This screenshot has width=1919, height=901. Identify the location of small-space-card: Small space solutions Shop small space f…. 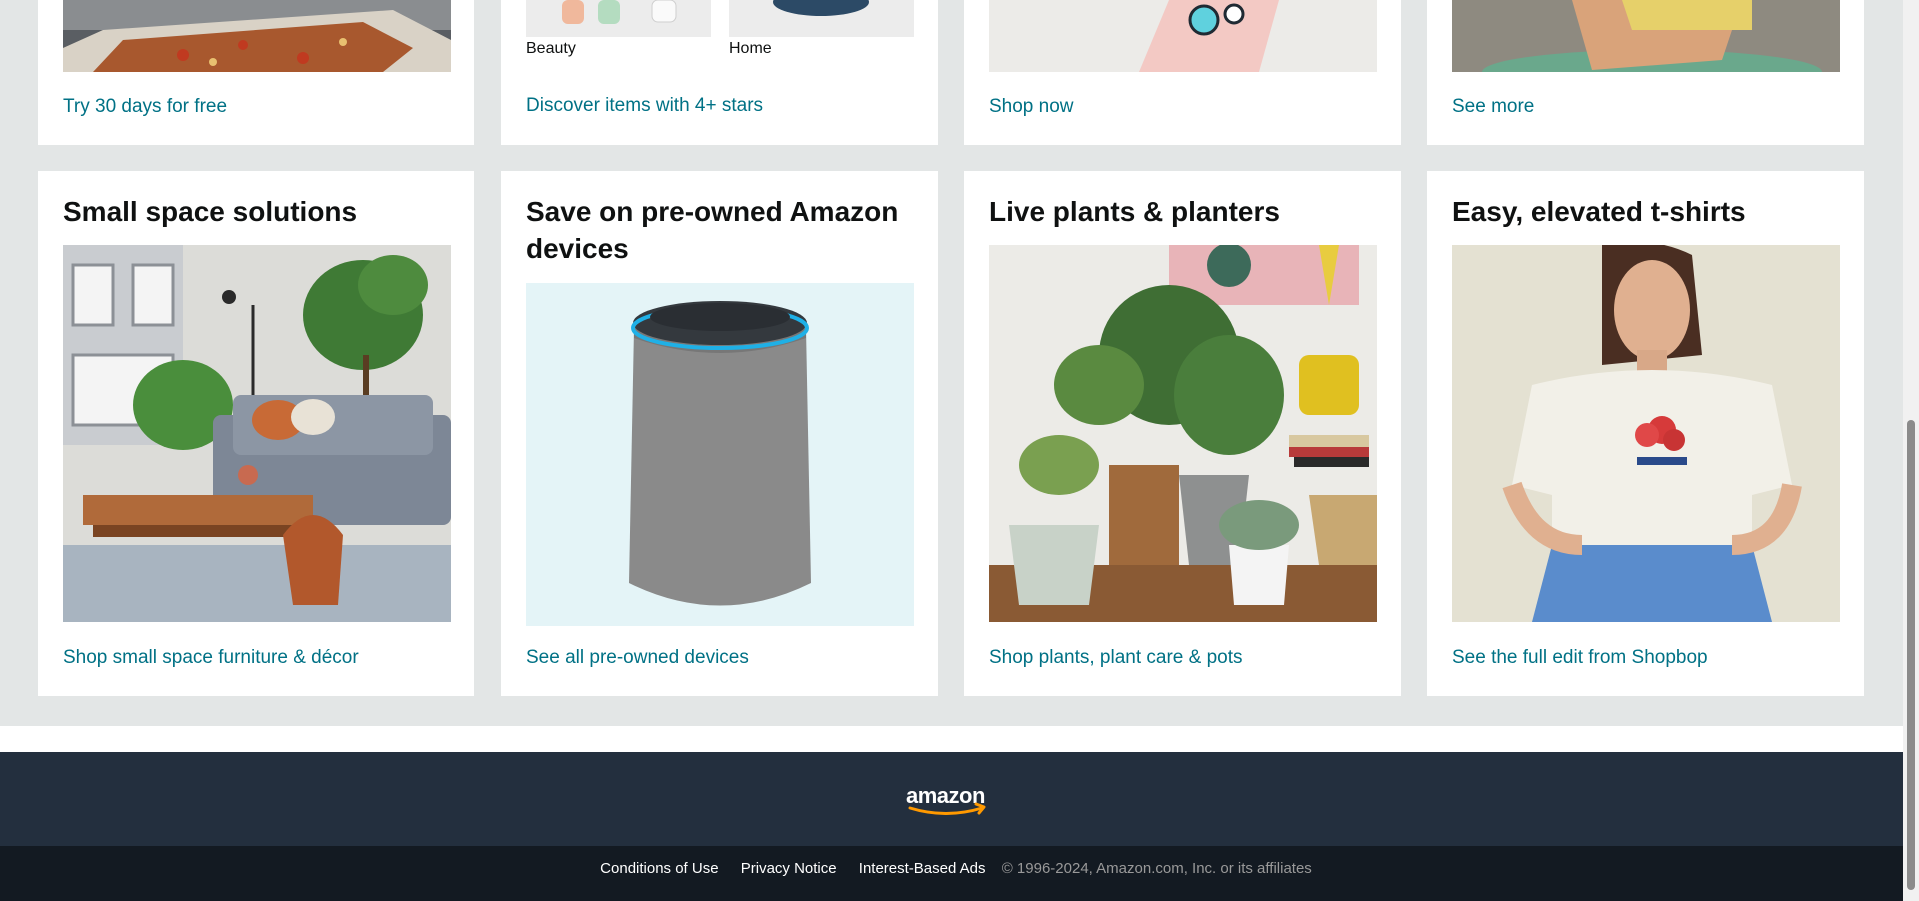
(256, 433).